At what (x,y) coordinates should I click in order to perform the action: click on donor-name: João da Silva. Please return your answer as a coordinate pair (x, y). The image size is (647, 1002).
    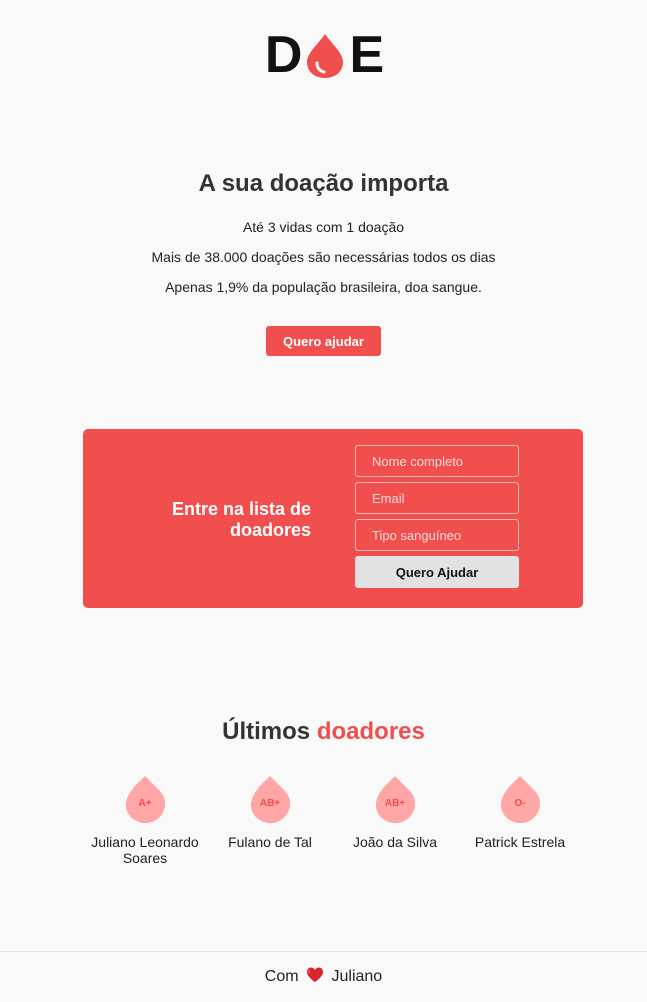
    Looking at the image, I should click on (395, 842).